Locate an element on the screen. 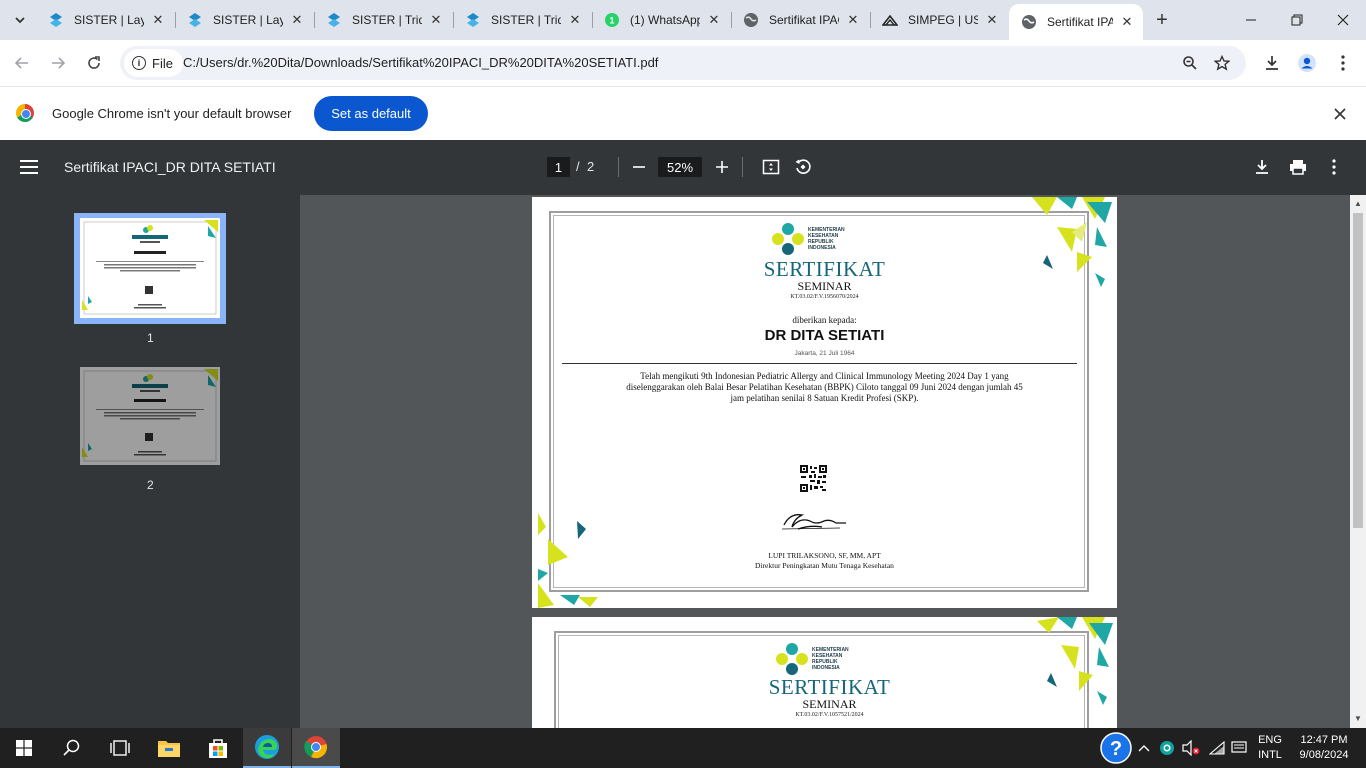 The width and height of the screenshot is (1366, 768). scrollbar-thumb is located at coordinates (1358, 370).